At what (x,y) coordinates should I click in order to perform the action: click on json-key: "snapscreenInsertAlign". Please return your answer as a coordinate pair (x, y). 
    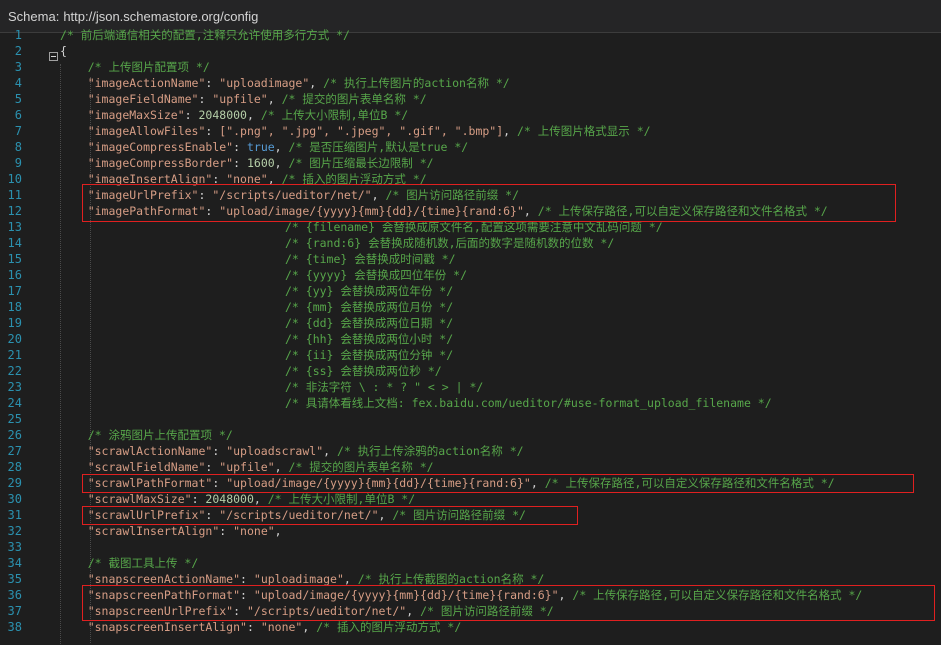
    Looking at the image, I should click on (167, 627).